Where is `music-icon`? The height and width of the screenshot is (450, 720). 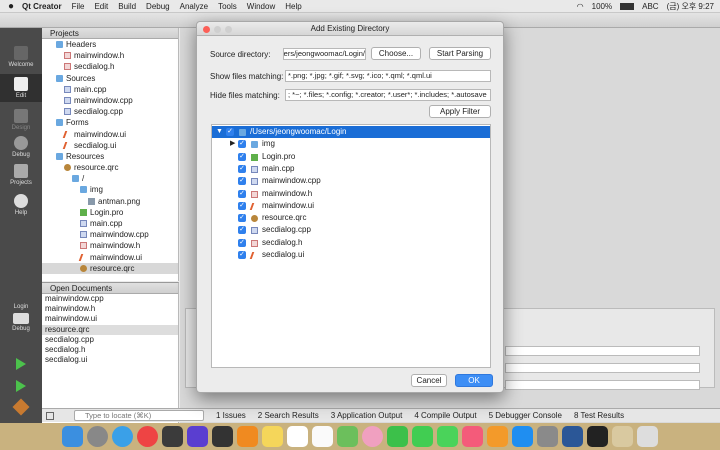 music-icon is located at coordinates (472, 436).